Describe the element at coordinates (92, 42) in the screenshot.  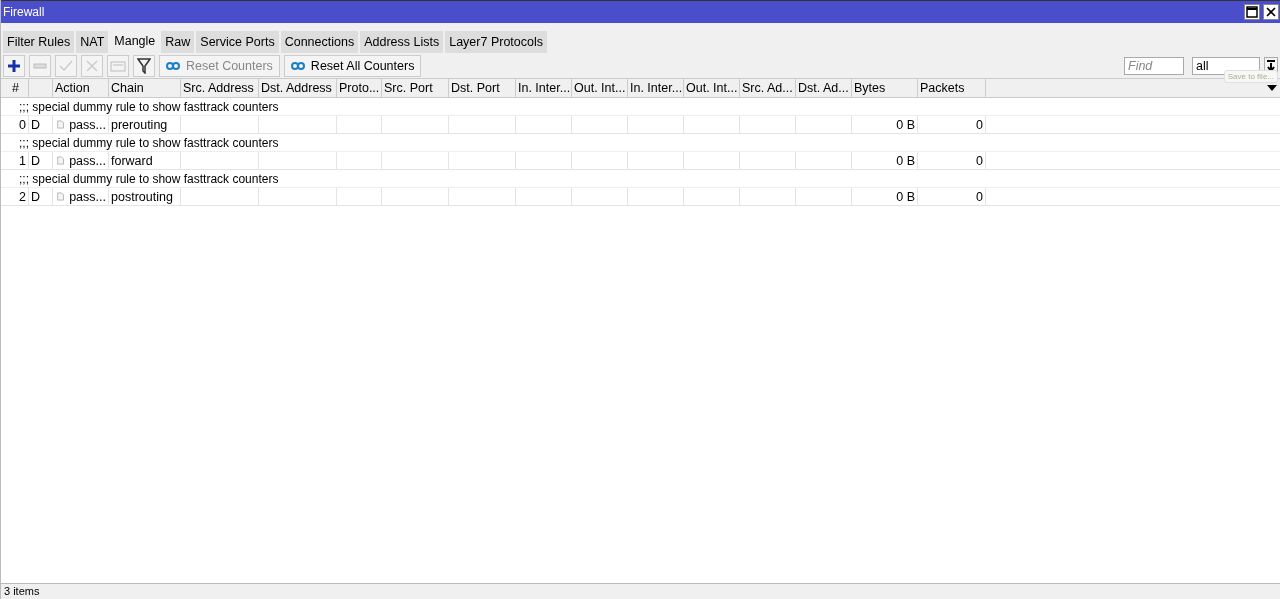
I see `tab: NAT` at that location.